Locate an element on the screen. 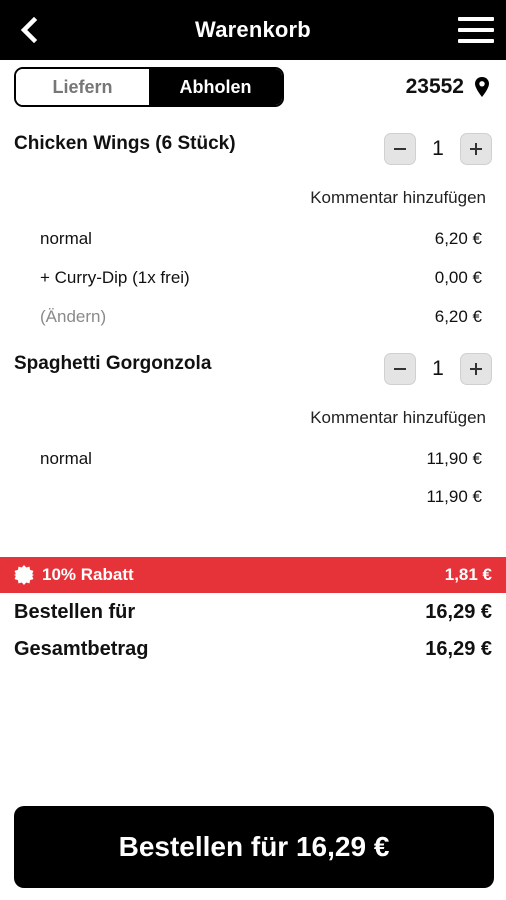  line-item: normal 6,20 € is located at coordinates (261, 239).